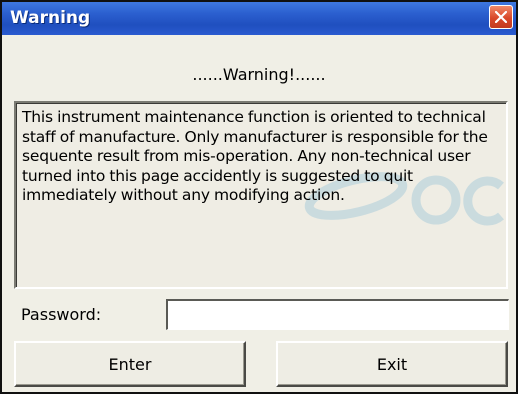 This screenshot has height=394, width=518. I want to click on enter-button: Enter, so click(130, 364).